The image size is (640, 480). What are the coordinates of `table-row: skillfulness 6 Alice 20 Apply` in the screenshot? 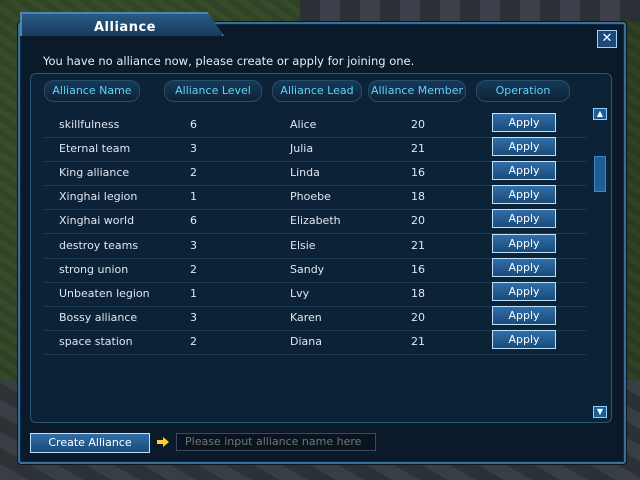 It's located at (315, 125).